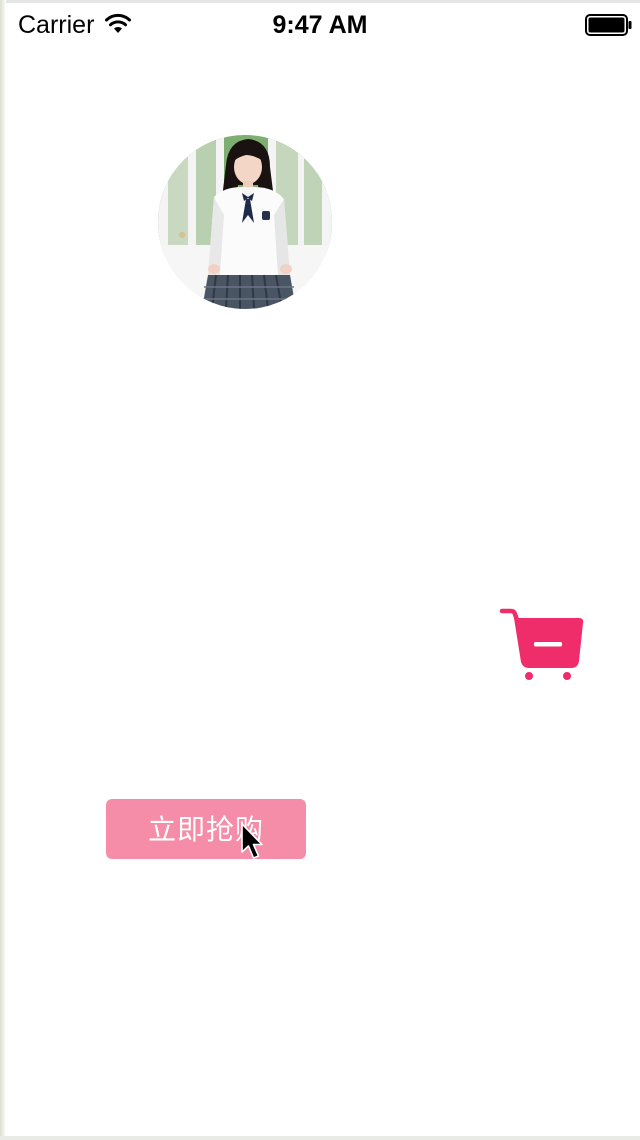 This screenshot has height=1140, width=640. I want to click on battery-icon, so click(608, 25).